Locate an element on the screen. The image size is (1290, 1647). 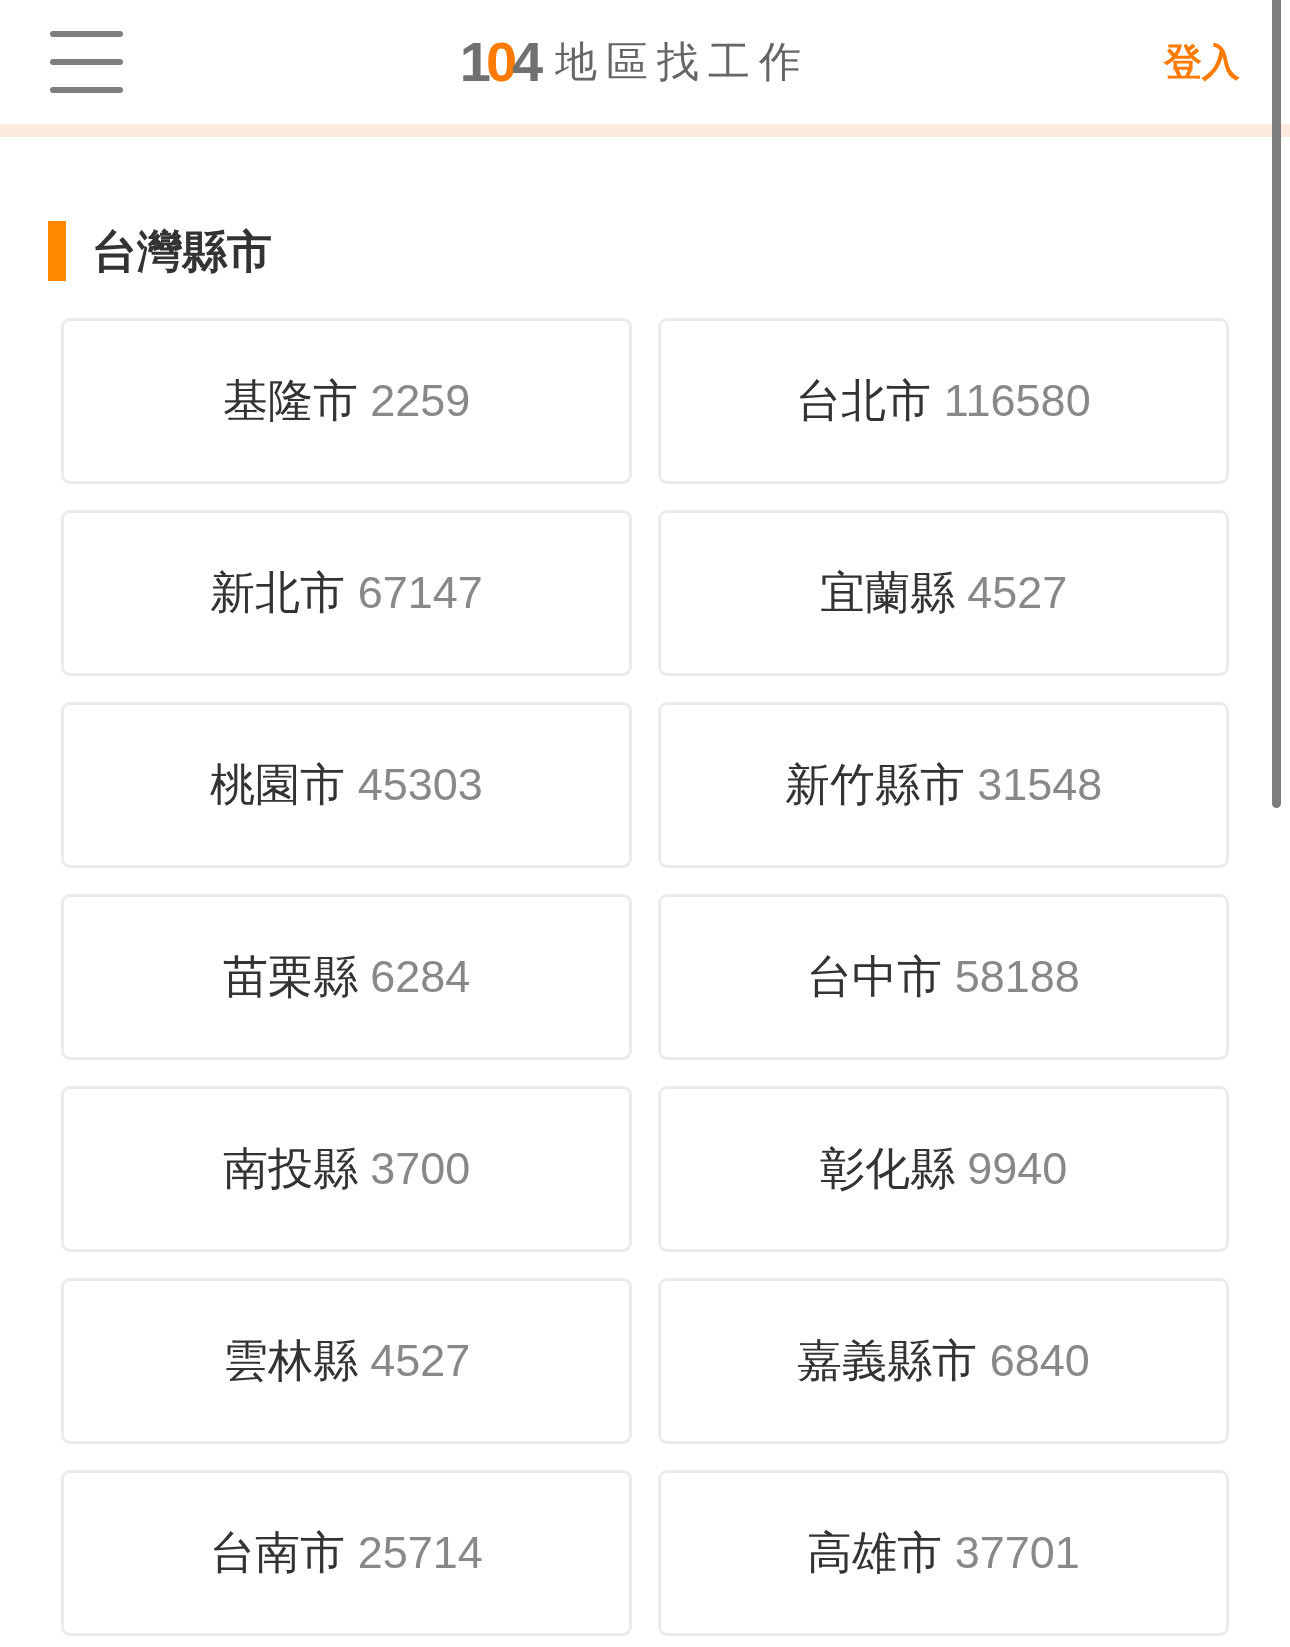
region-link: 台中市 58188 is located at coordinates (943, 977).